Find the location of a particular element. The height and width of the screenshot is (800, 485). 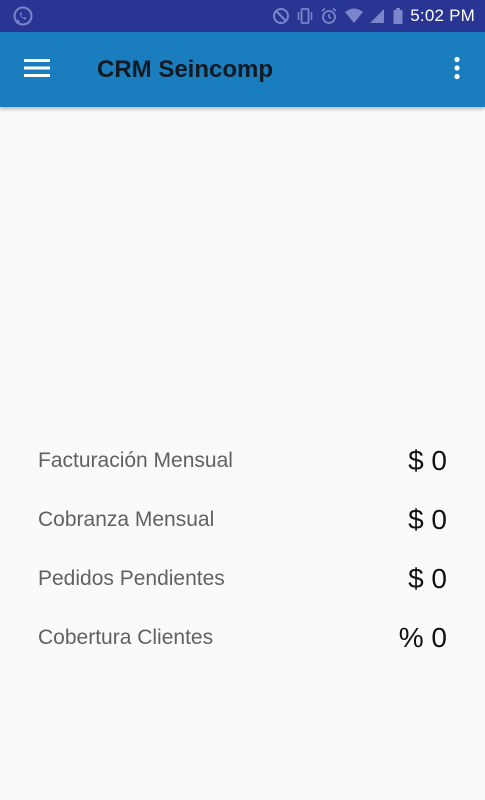

summary-row-facturacion: Facturación Mensual $ 0 is located at coordinates (242, 460).